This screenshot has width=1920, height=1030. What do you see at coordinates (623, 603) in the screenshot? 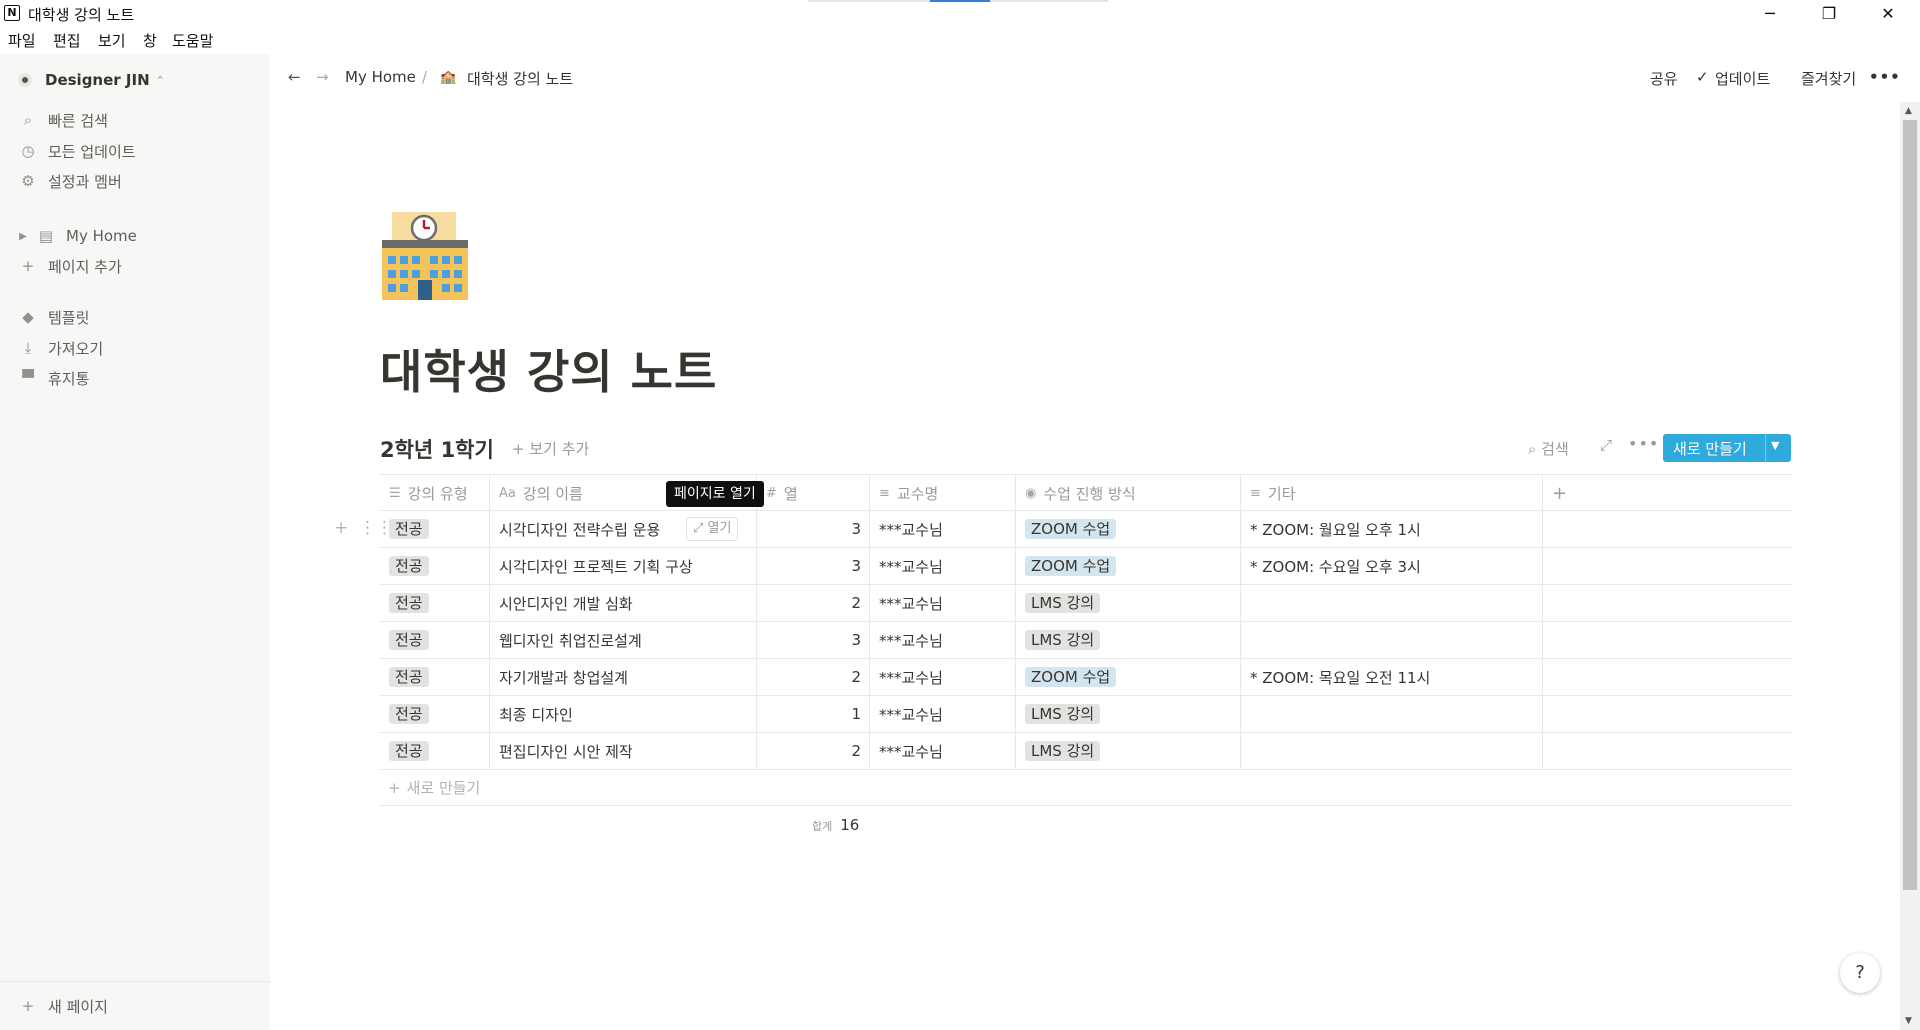
I see `cell-name: 시안디자인 개발 심화` at bounding box center [623, 603].